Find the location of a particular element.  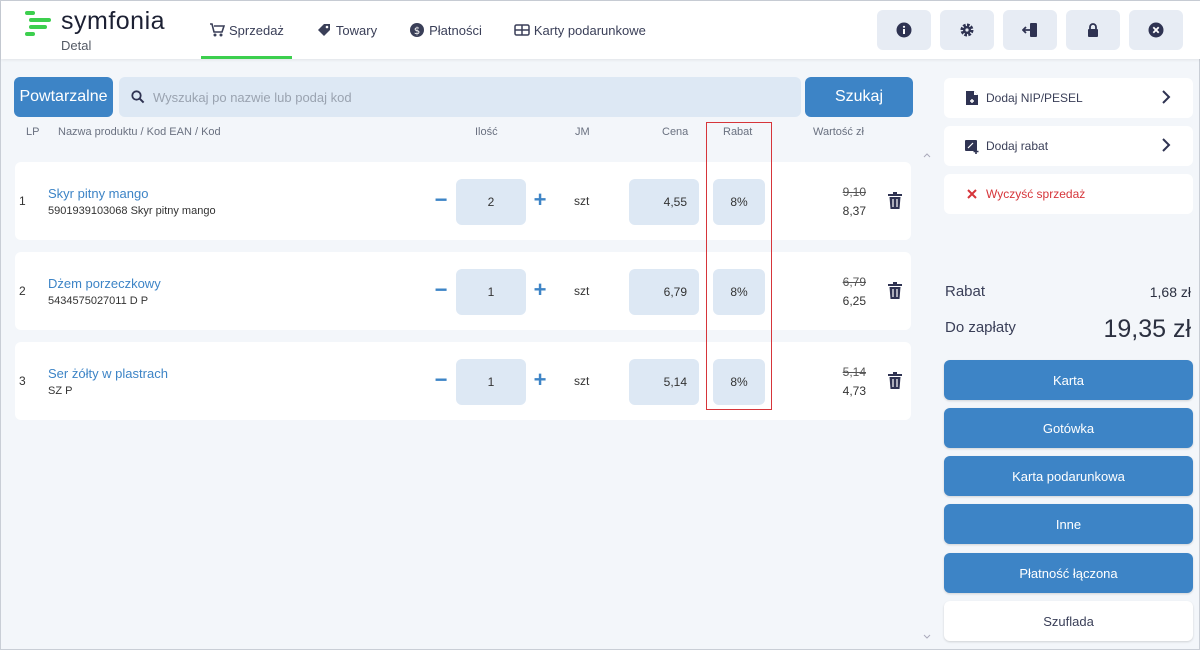

discount-add-icon is located at coordinates (972, 146).